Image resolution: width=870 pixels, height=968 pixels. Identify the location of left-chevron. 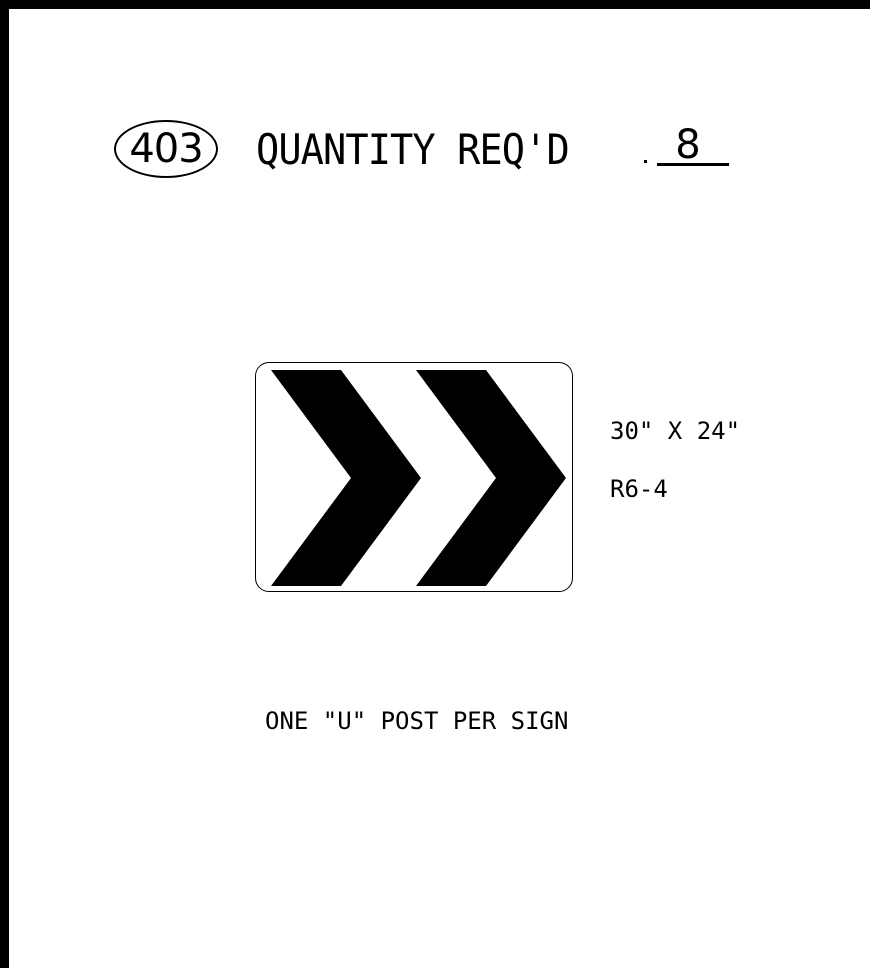
(346, 478).